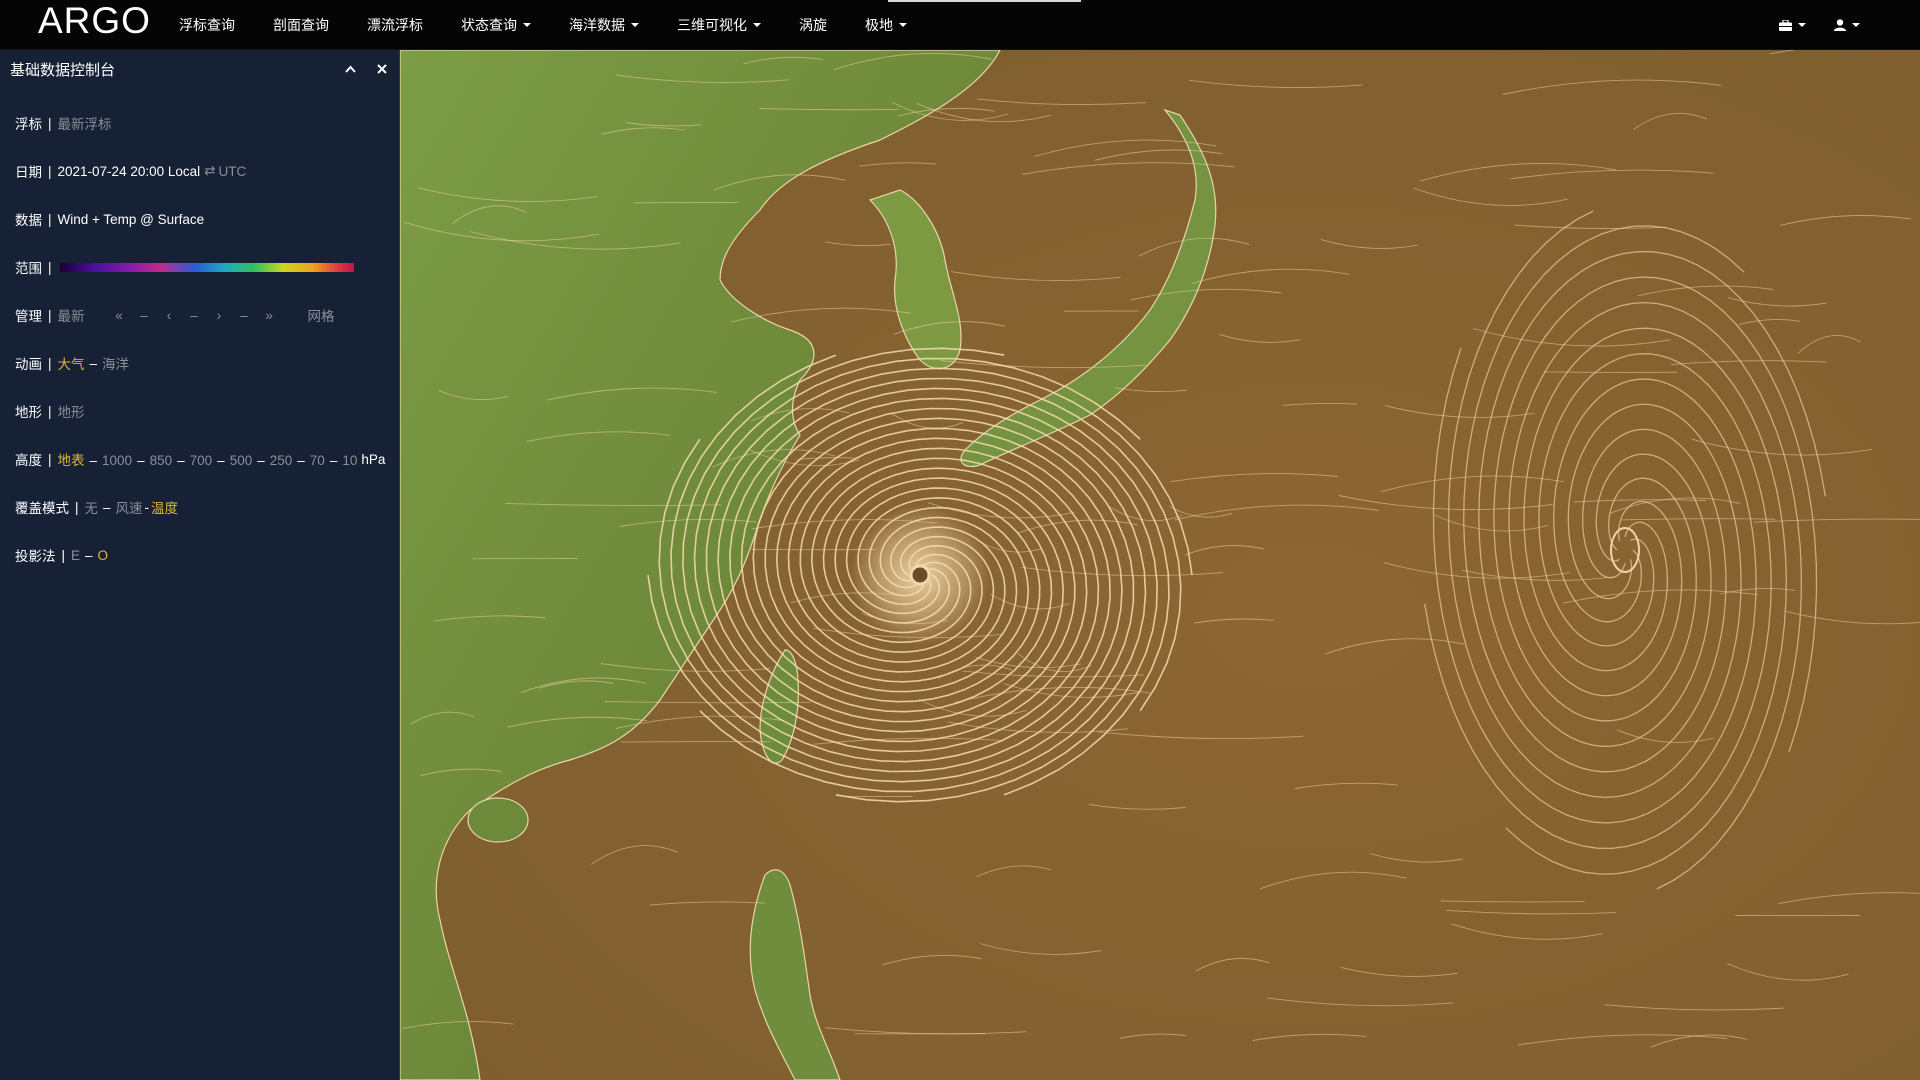  I want to click on close-button, so click(382, 69).